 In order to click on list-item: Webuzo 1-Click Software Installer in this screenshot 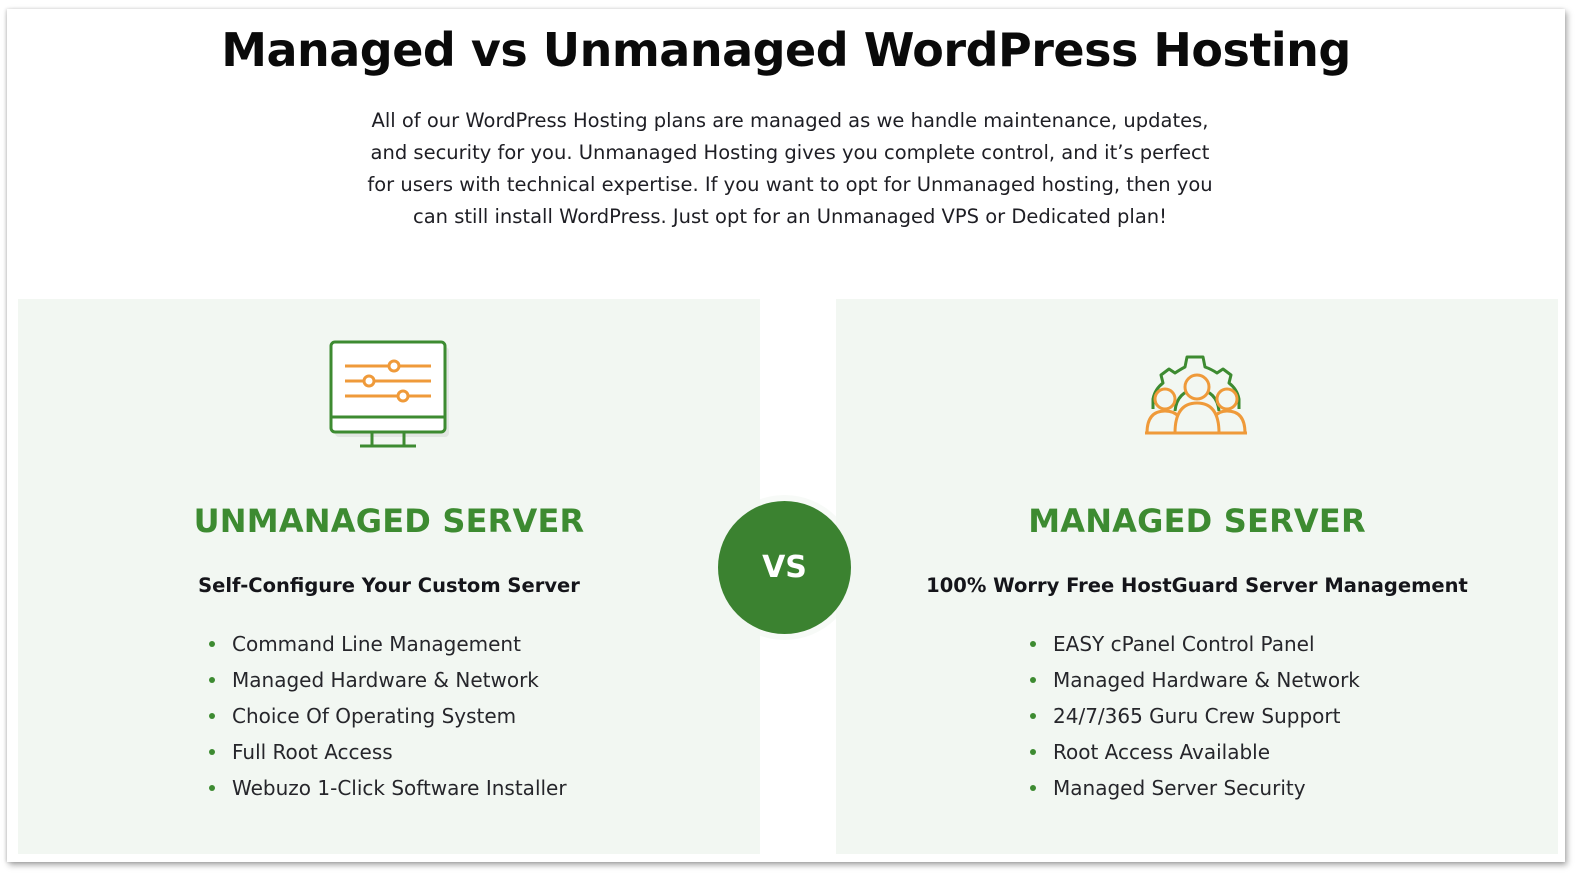, I will do `click(386, 788)`.